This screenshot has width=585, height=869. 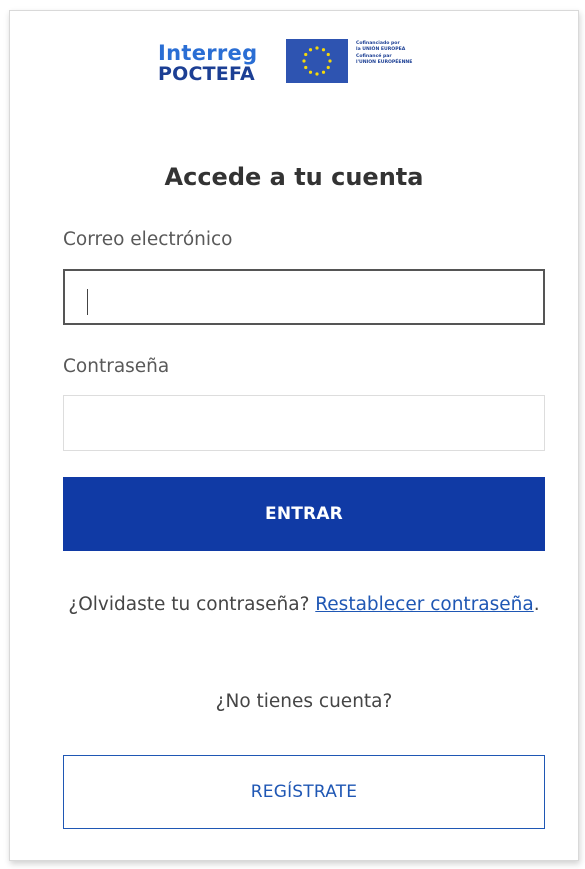 I want to click on forgot-suffix: ., so click(x=536, y=604).